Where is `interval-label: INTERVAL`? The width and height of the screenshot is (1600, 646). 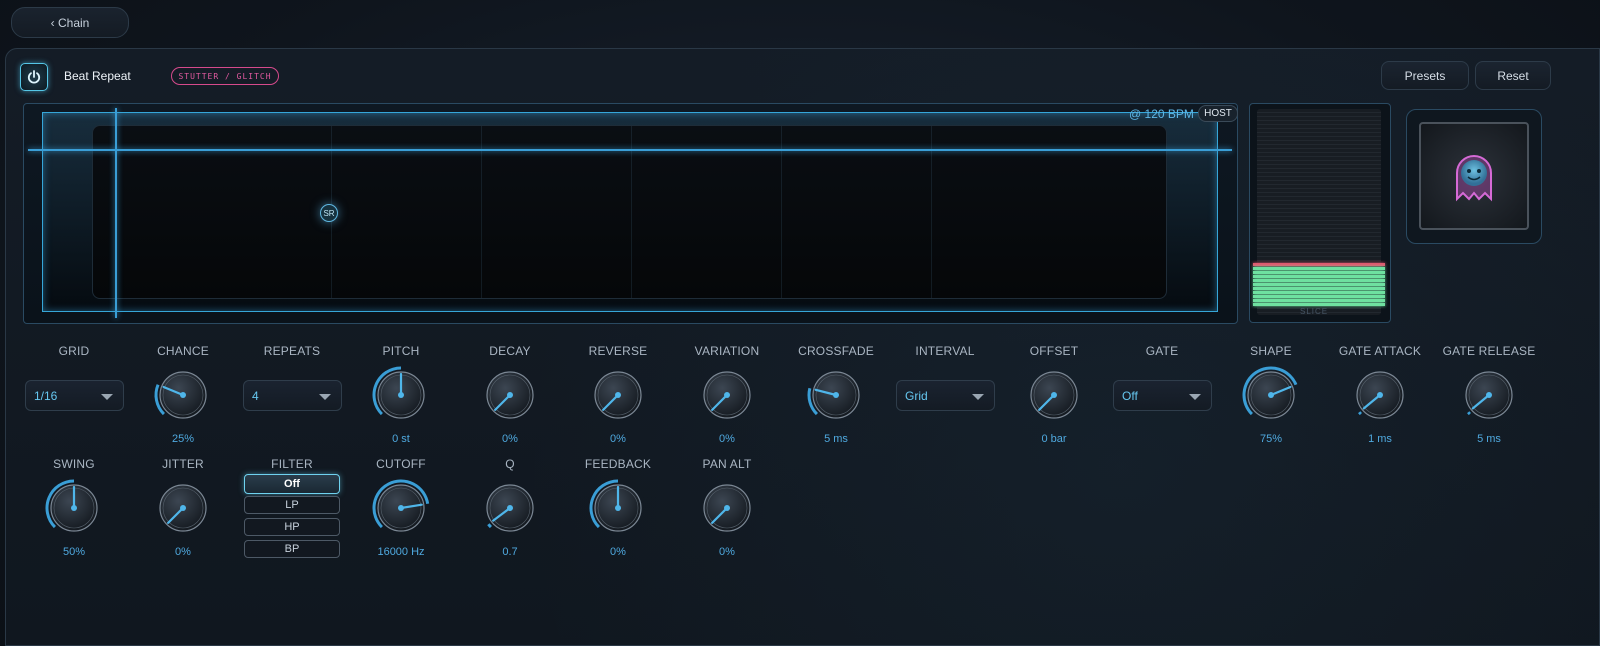 interval-label: INTERVAL is located at coordinates (945, 351).